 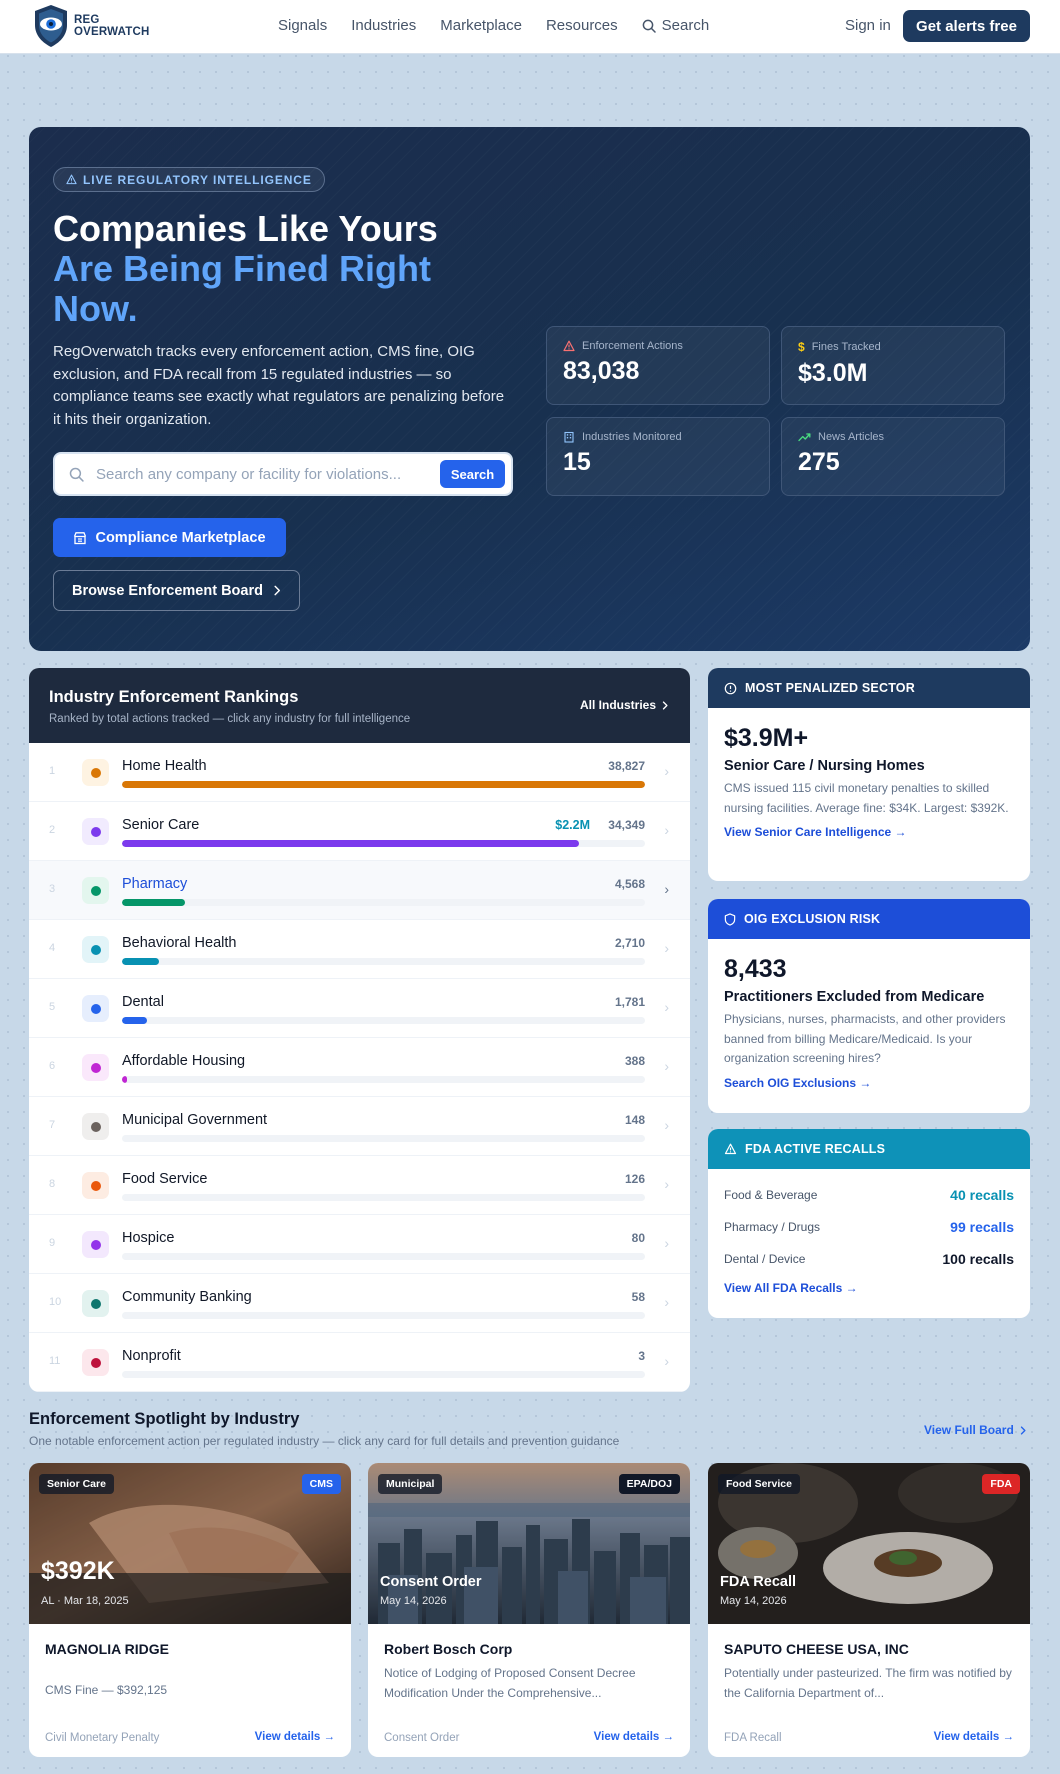 I want to click on action-type: Civil Monetary Penalty, so click(x=102, y=1738).